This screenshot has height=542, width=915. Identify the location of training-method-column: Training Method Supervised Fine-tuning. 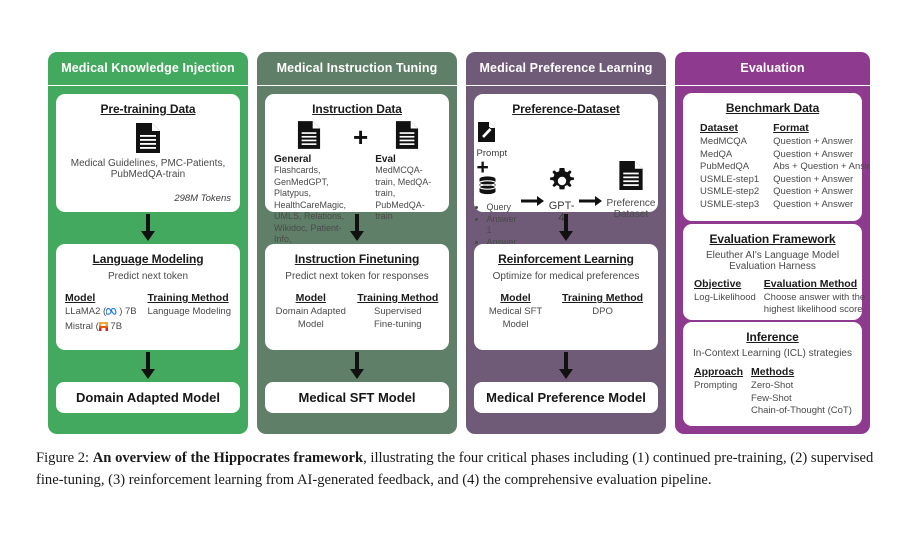
(397, 311).